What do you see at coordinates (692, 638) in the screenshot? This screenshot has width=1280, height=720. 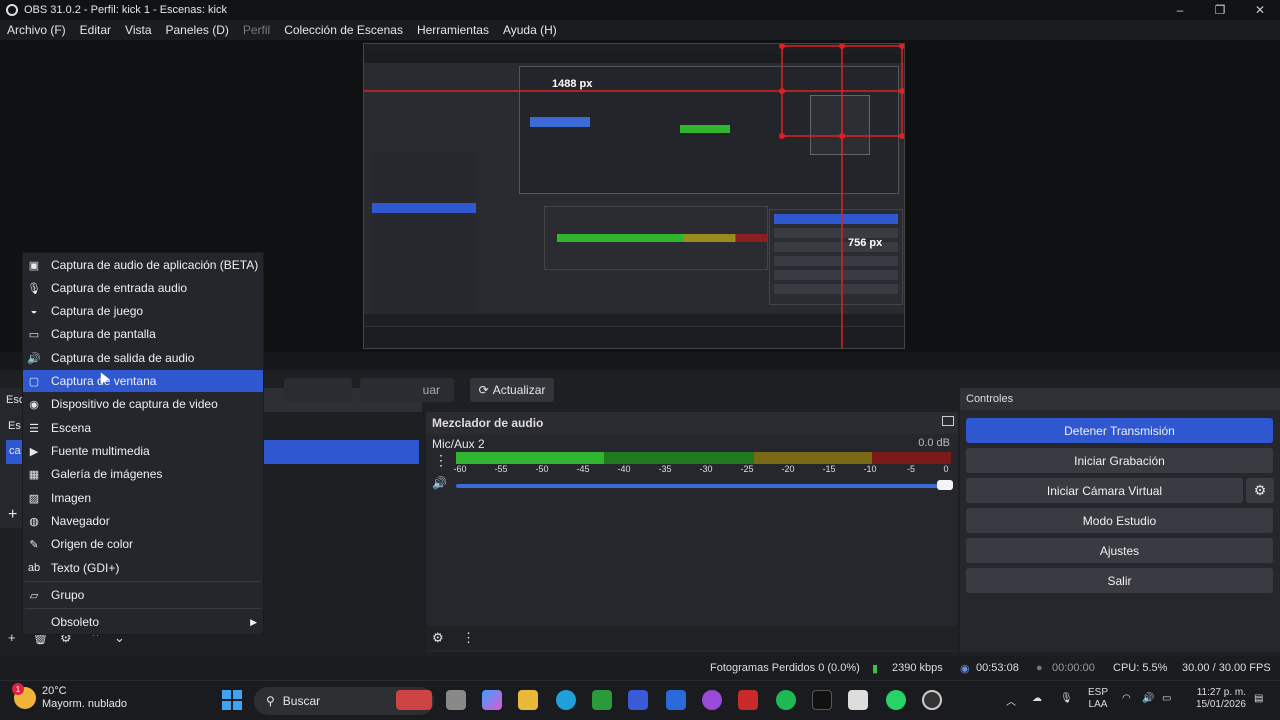 I see `mixer-toolbar: ⚙ ⋮` at bounding box center [692, 638].